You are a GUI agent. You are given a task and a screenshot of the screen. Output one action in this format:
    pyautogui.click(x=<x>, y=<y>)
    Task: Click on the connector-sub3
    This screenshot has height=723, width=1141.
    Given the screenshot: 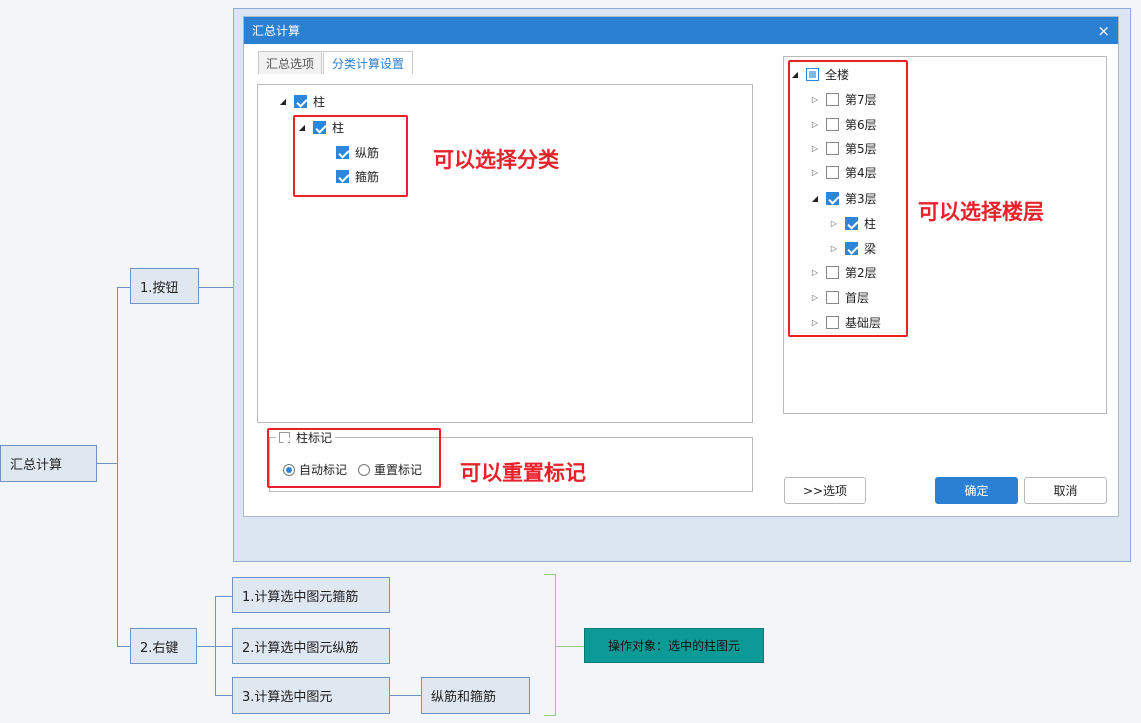 What is the action you would take?
    pyautogui.click(x=223, y=695)
    